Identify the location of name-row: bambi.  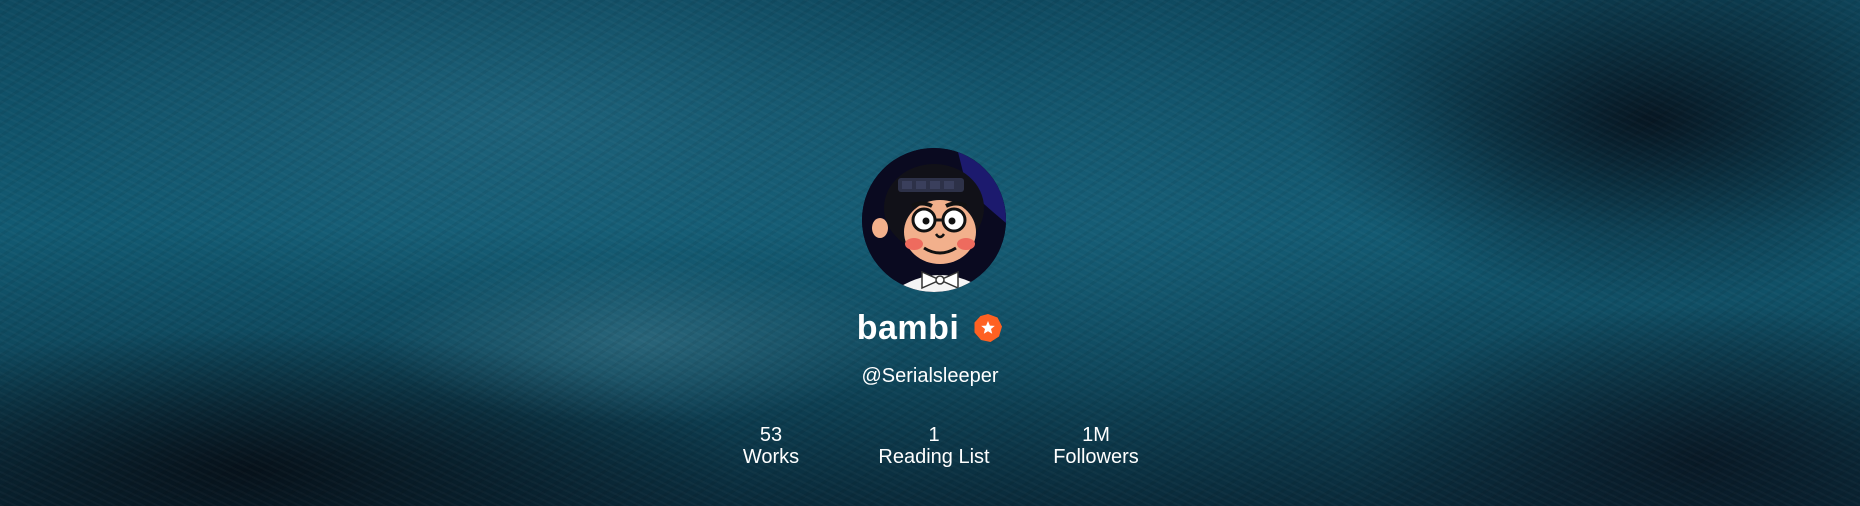
(930, 328).